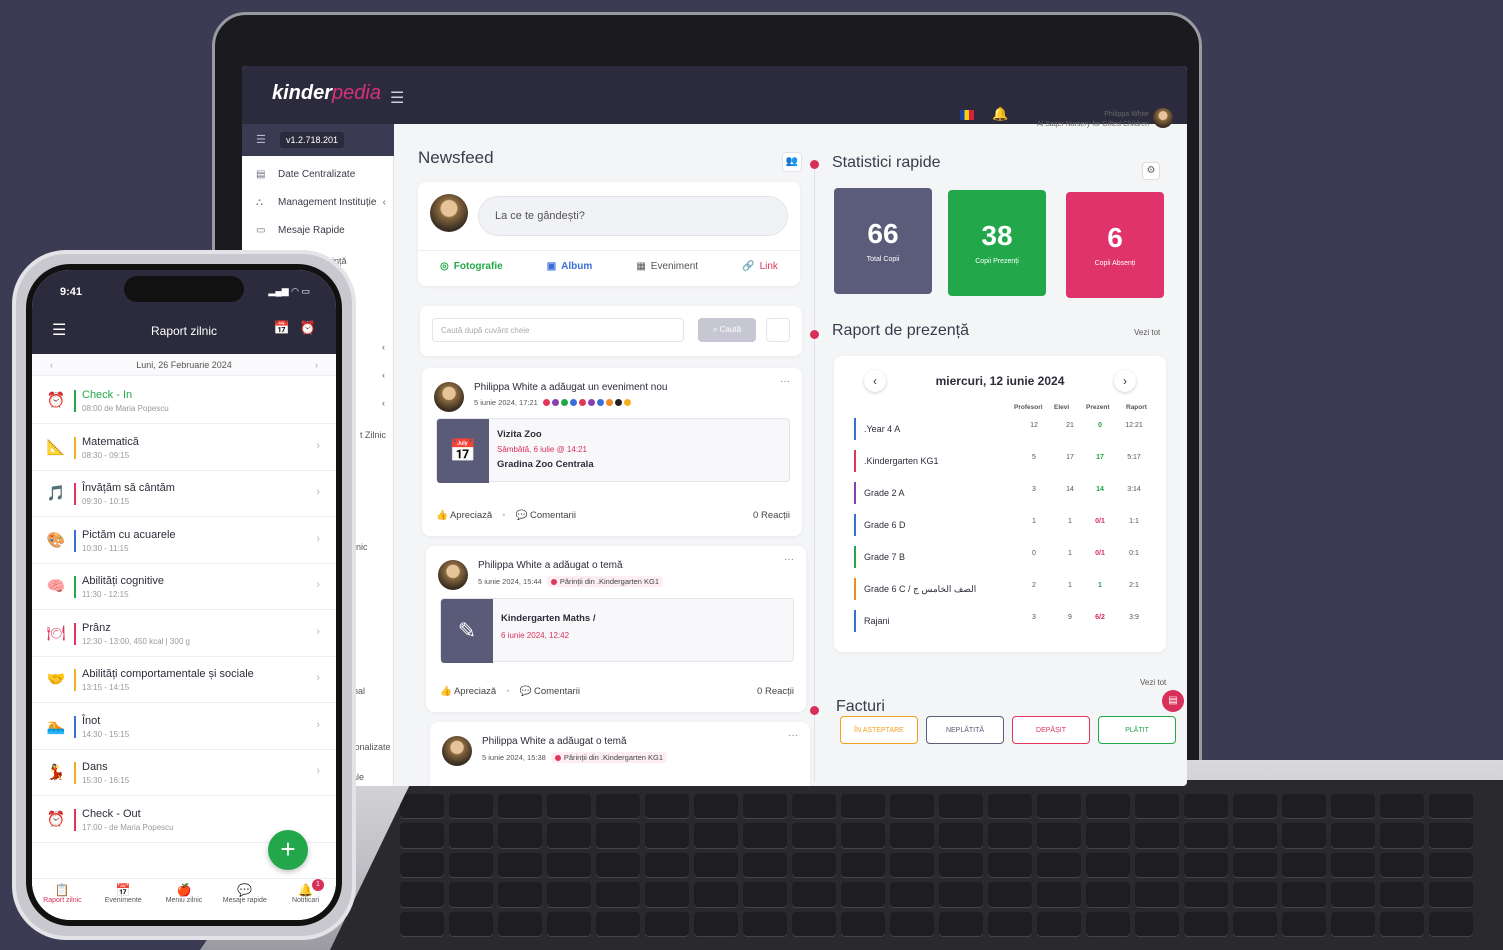 This screenshot has height=950, width=1503. I want to click on tab-label: Meniu zilnic, so click(184, 900).